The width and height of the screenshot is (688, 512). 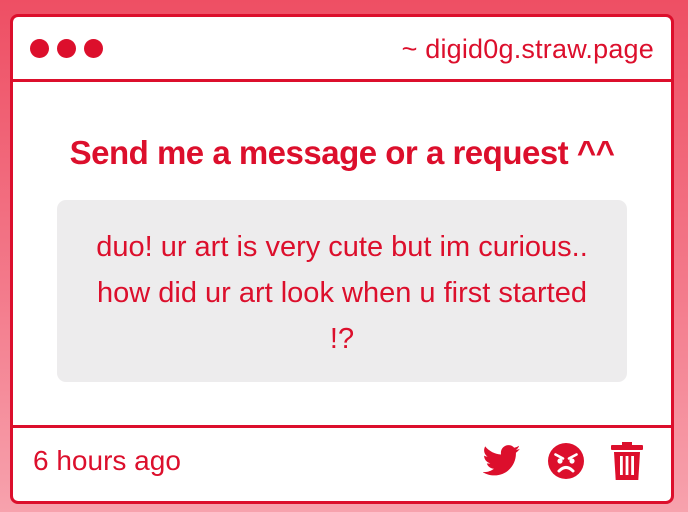 I want to click on page-title: Send me a message or a request ^^, so click(x=342, y=152).